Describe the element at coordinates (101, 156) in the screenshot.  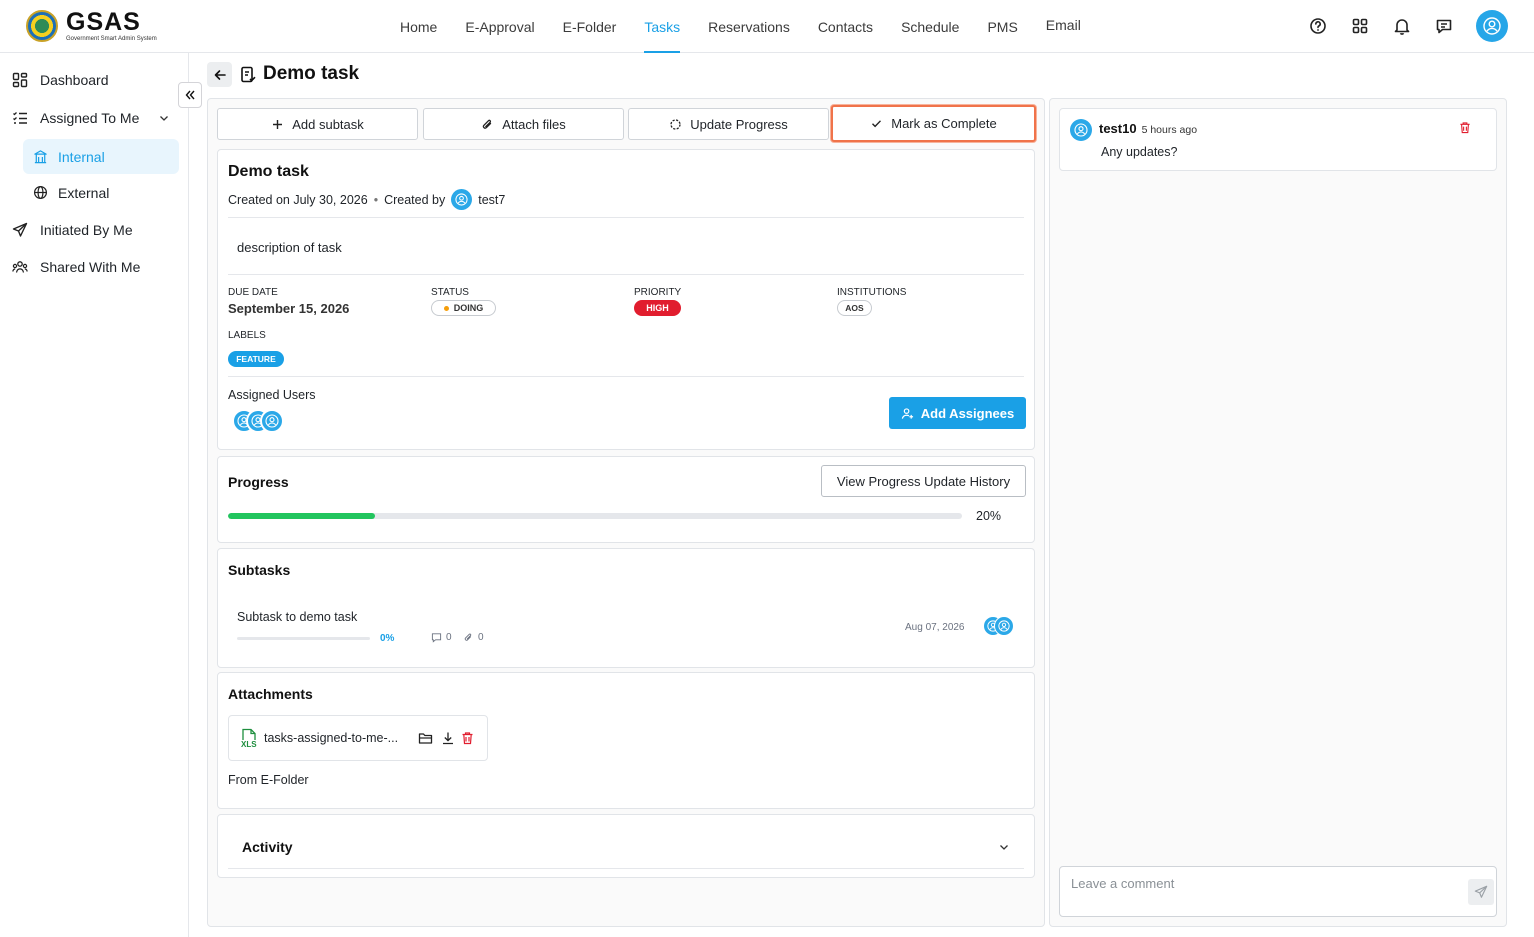
I see `sidebar-item-internal: Internal` at that location.